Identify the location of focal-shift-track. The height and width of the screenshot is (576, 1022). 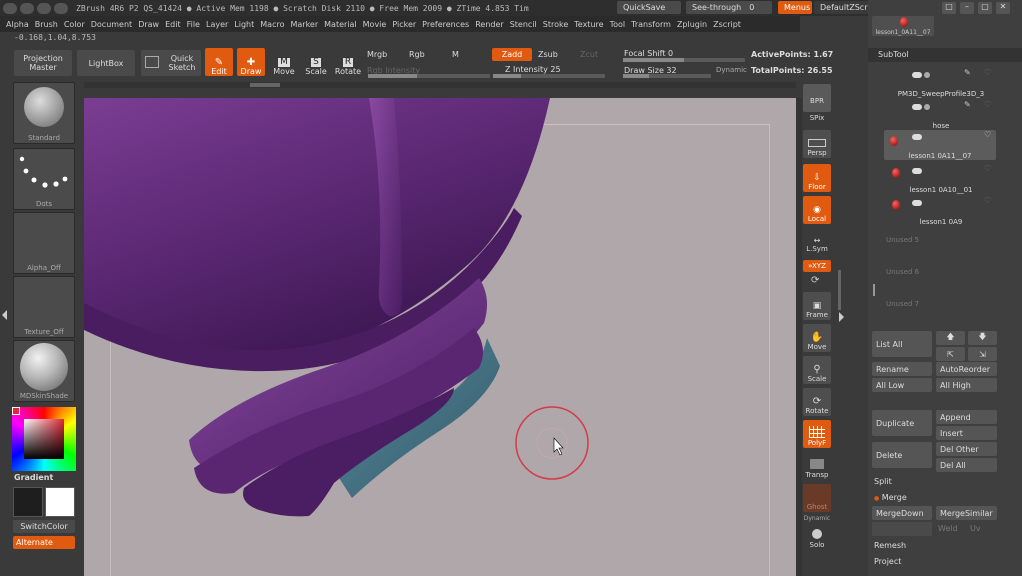
(684, 60).